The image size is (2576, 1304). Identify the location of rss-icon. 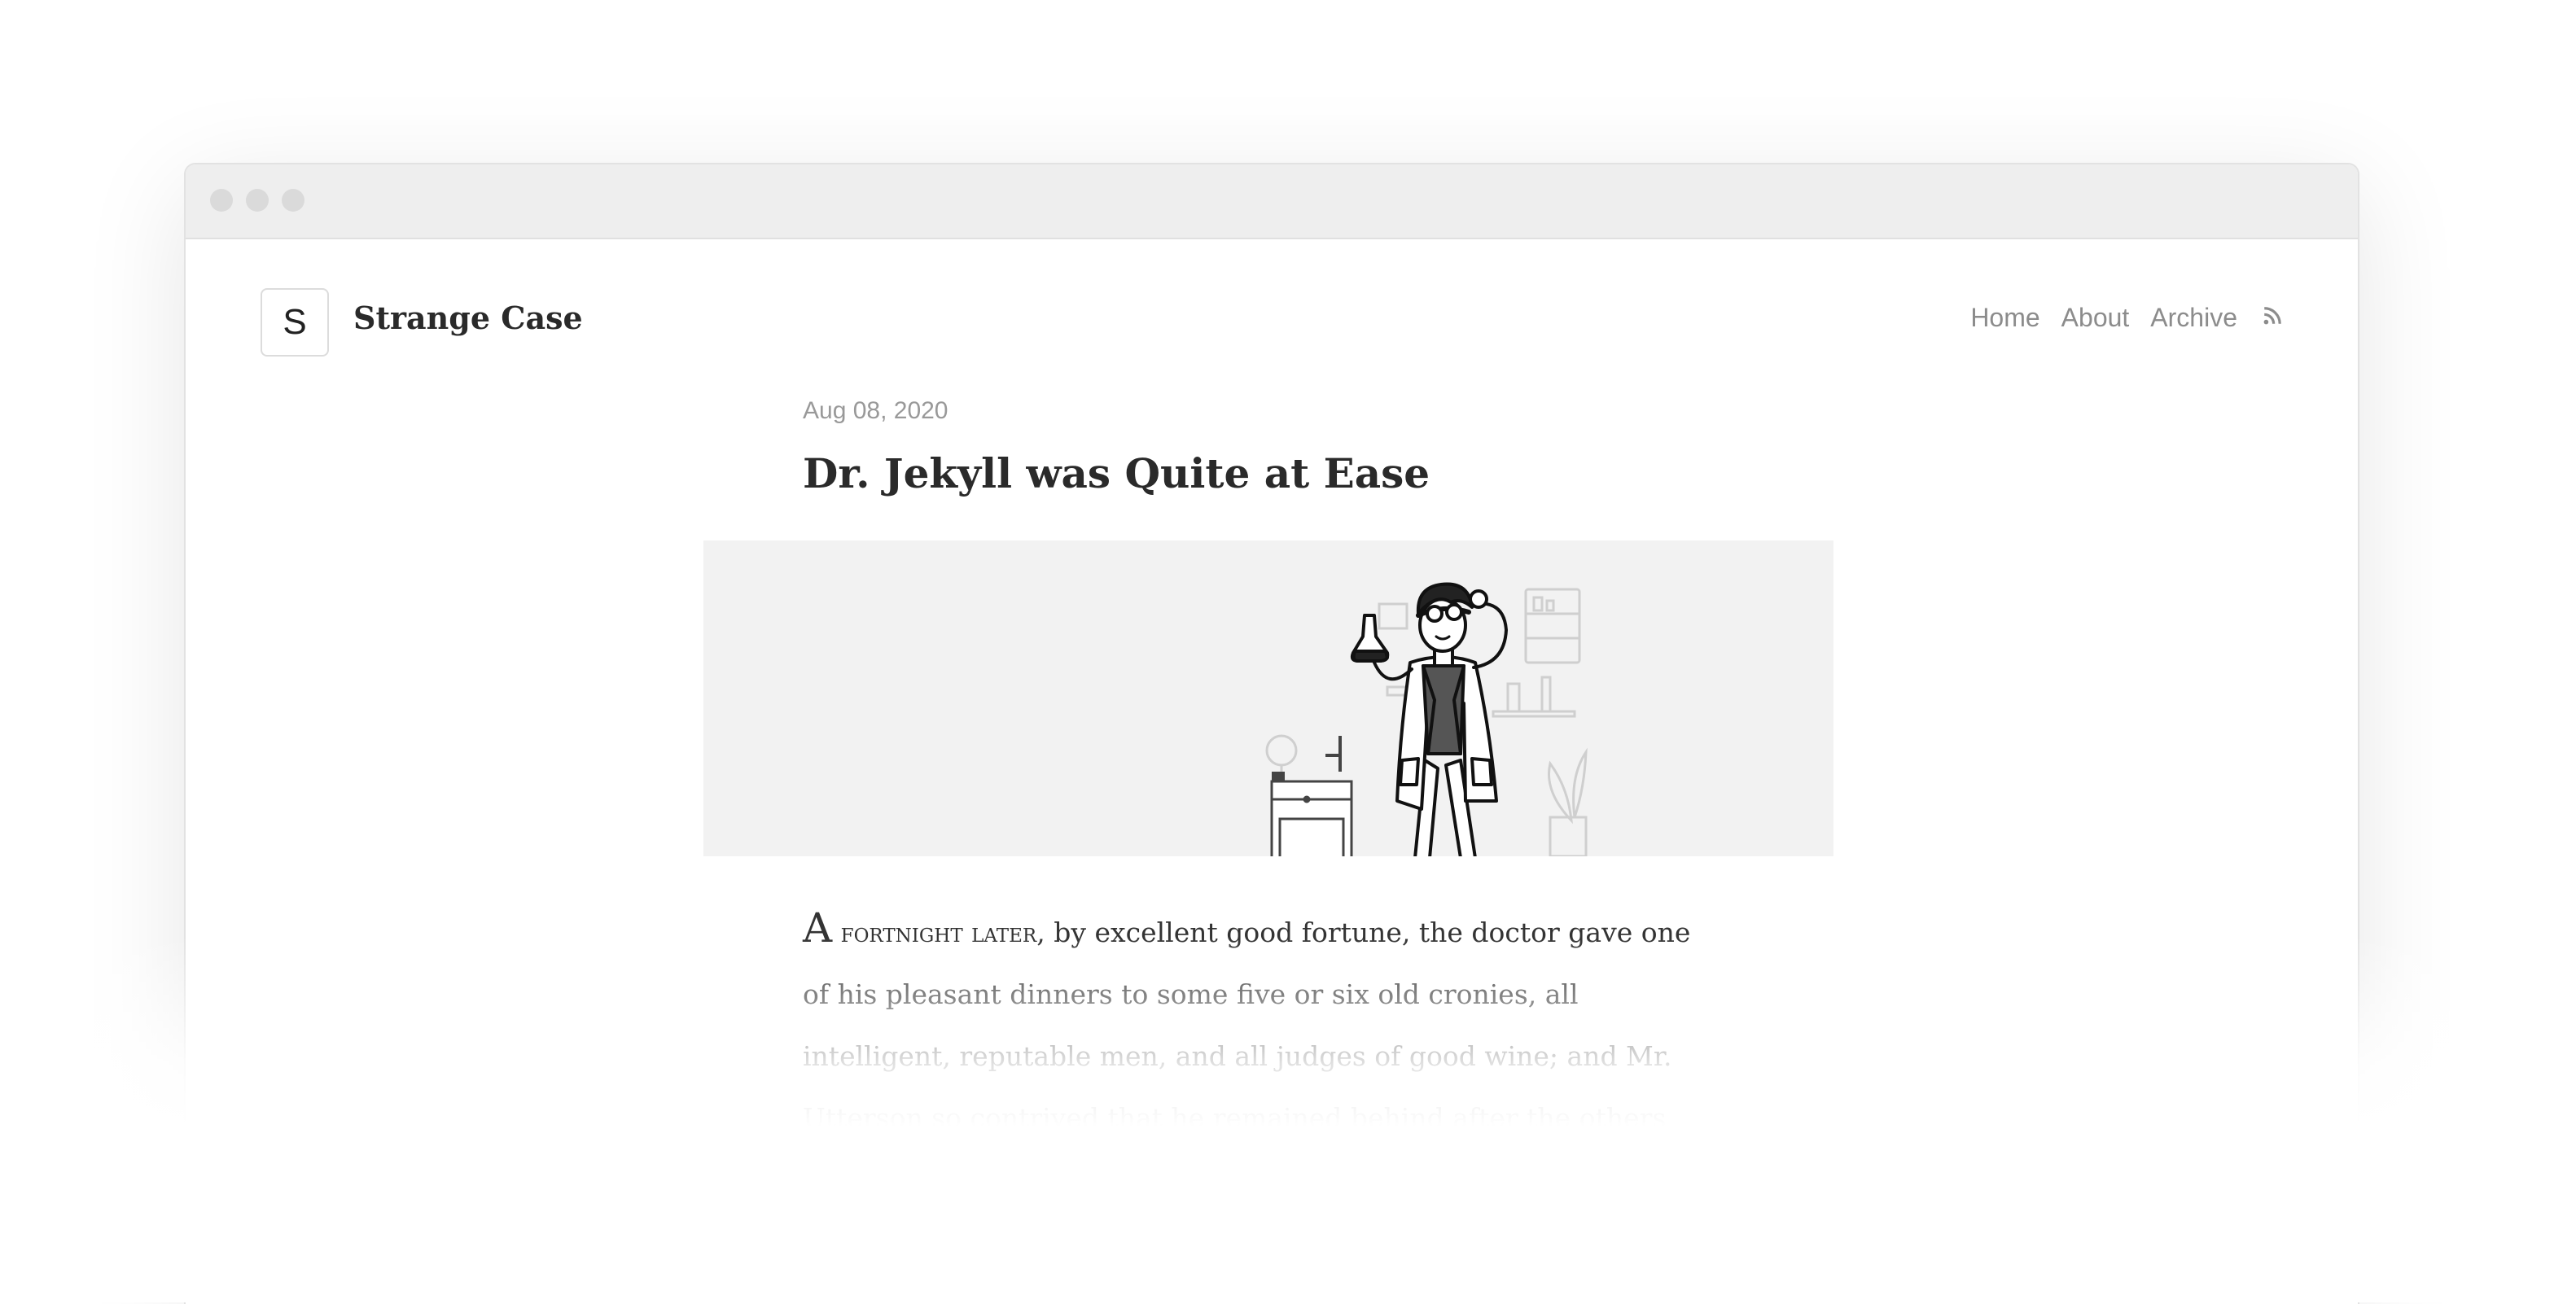
(2272, 316).